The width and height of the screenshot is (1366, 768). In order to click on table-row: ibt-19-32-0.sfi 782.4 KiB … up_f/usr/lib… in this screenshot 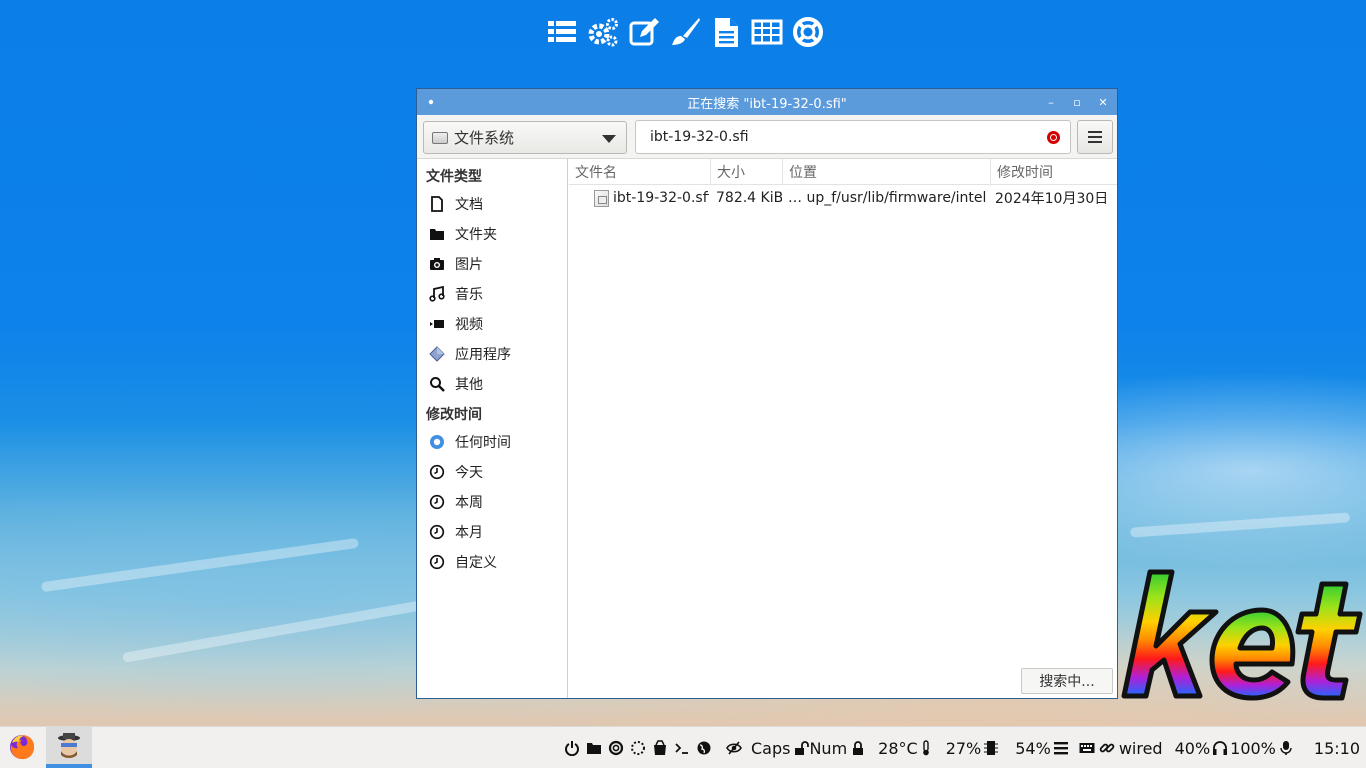, I will do `click(843, 198)`.